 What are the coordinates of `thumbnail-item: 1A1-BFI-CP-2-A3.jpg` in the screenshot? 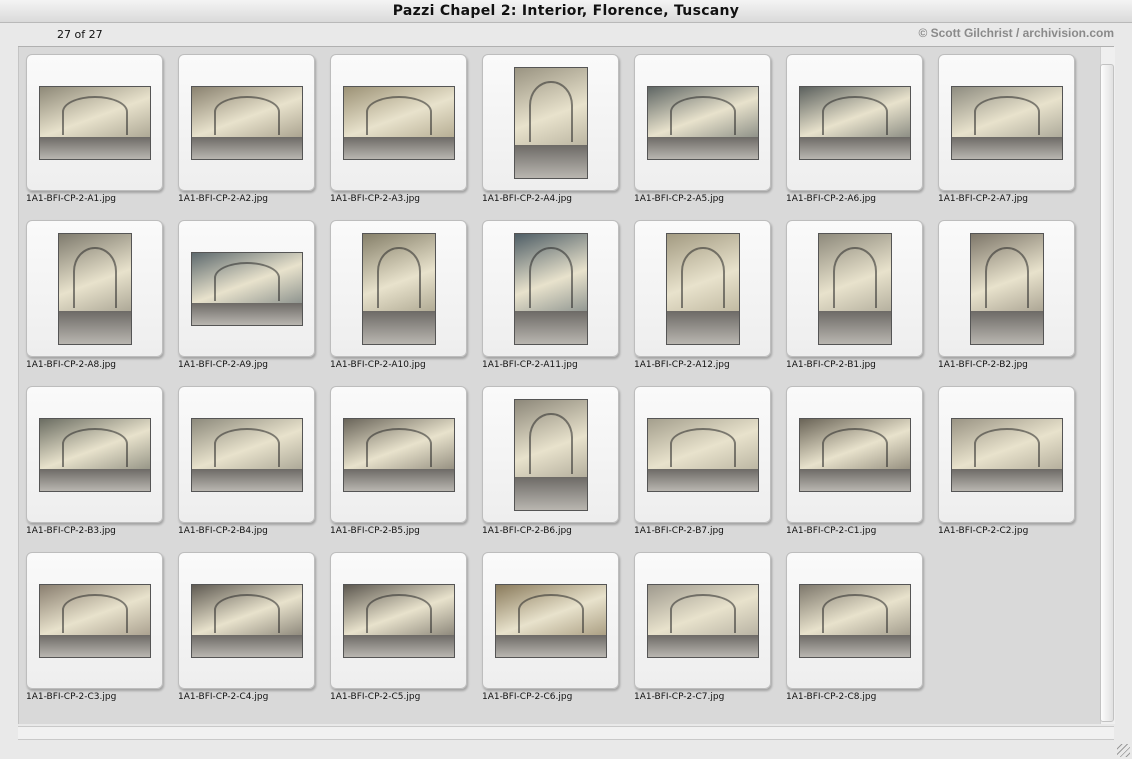 It's located at (395, 125).